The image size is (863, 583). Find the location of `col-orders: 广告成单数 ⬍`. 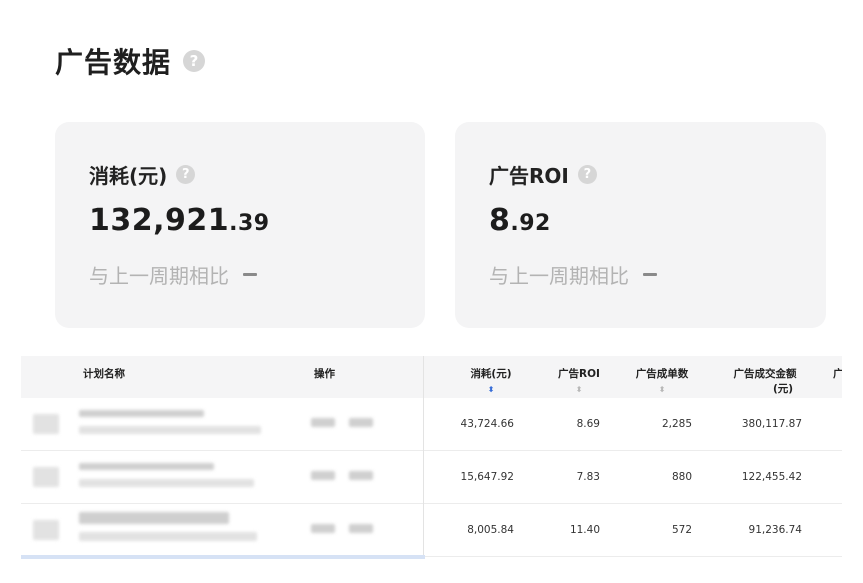

col-orders: 广告成单数 ⬍ is located at coordinates (662, 380).